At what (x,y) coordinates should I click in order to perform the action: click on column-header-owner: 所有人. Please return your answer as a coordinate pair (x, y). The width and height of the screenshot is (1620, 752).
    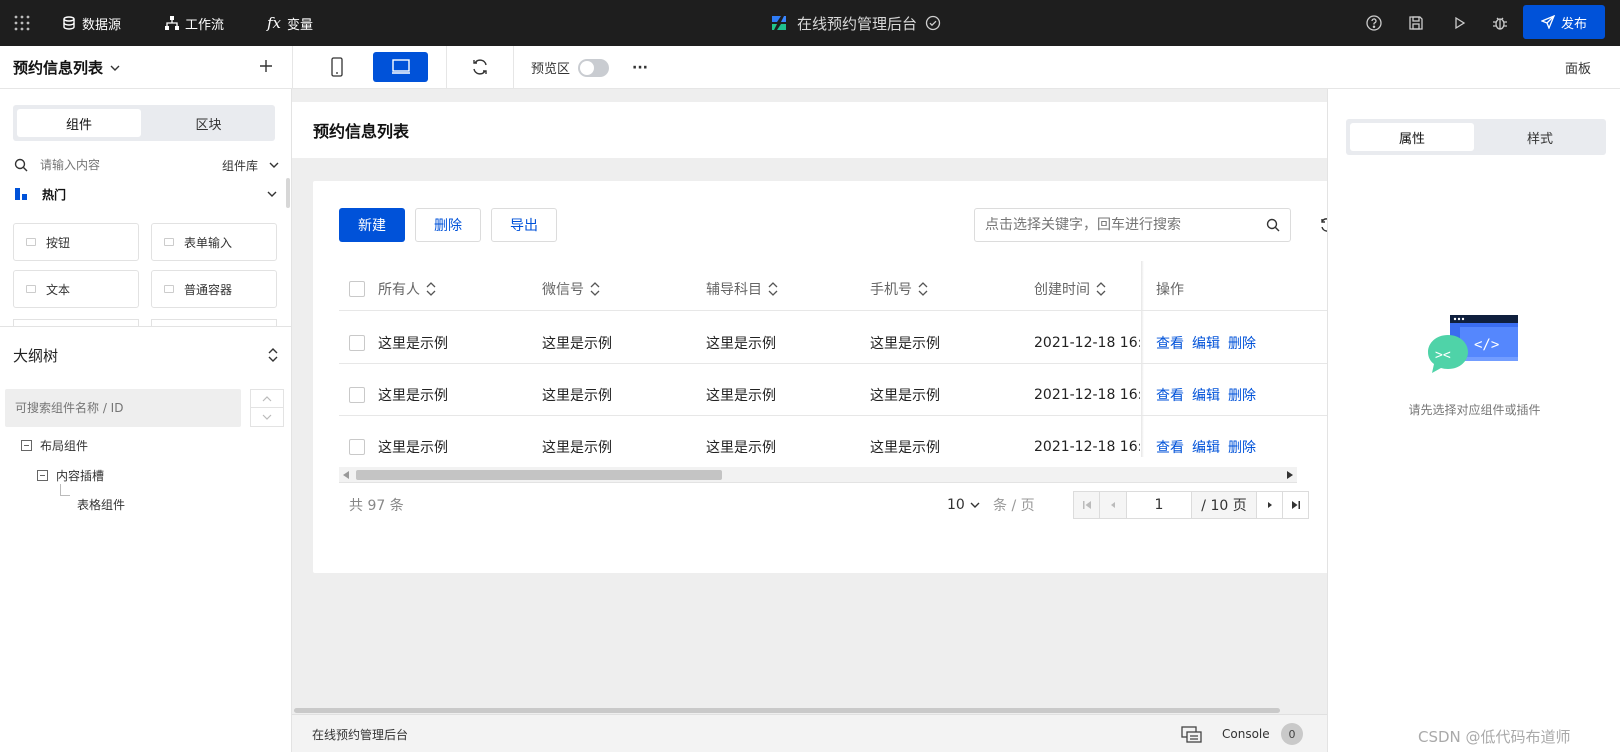
    Looking at the image, I should click on (407, 289).